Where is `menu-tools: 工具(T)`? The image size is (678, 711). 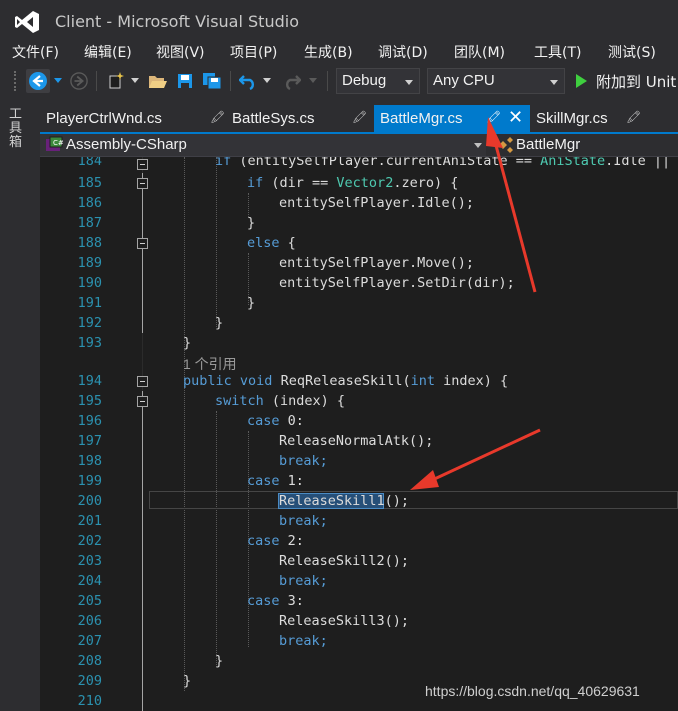 menu-tools: 工具(T) is located at coordinates (557, 52).